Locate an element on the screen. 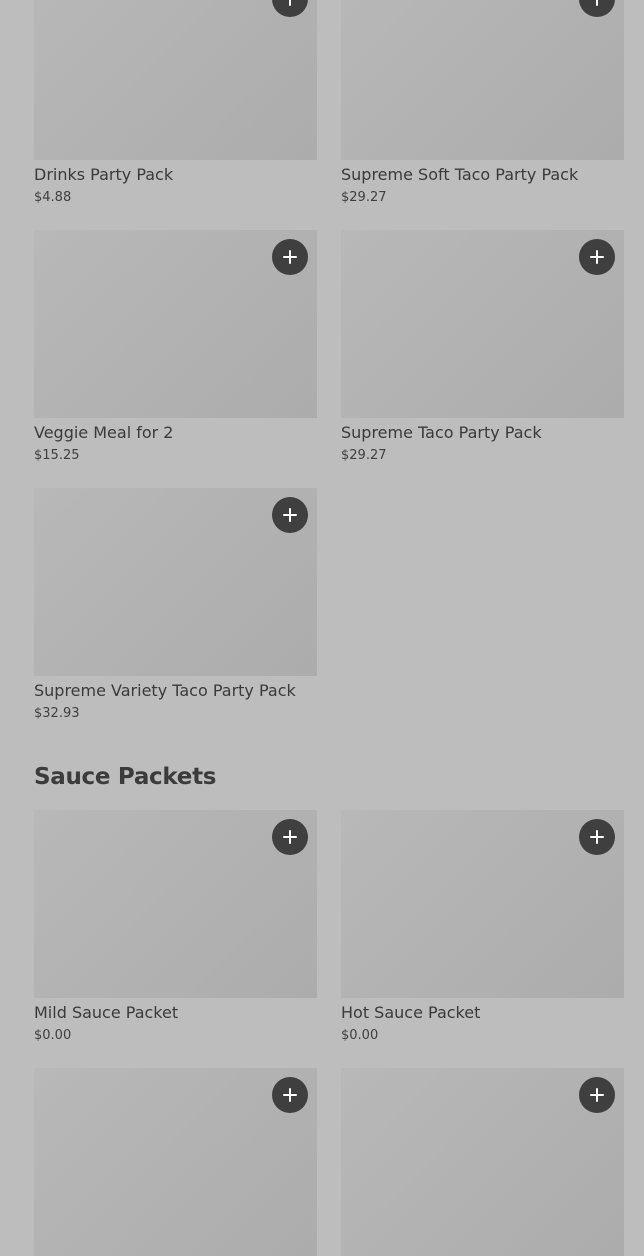  menu-item-card: Supreme Taco Party Pack $29.27 is located at coordinates (482, 346).